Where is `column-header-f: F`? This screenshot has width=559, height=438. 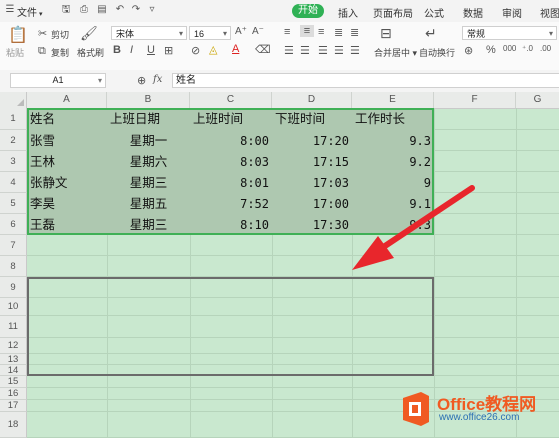 column-header-f: F is located at coordinates (475, 100).